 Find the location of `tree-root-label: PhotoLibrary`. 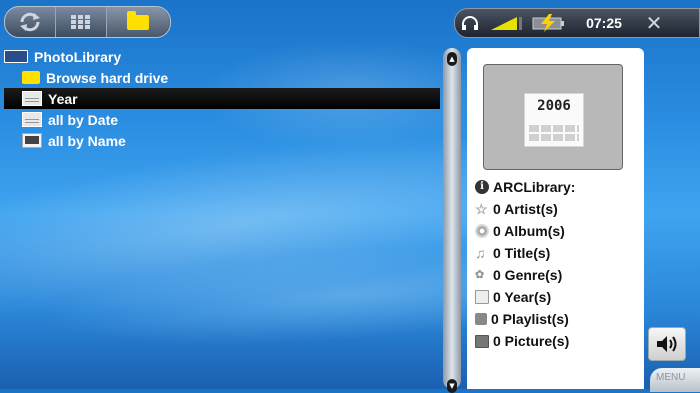

tree-root-label: PhotoLibrary is located at coordinates (78, 56).